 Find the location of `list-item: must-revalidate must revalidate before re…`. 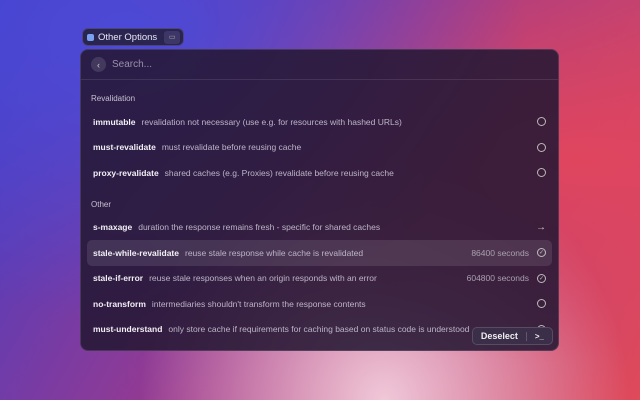

list-item: must-revalidate must revalidate before re… is located at coordinates (319, 148).